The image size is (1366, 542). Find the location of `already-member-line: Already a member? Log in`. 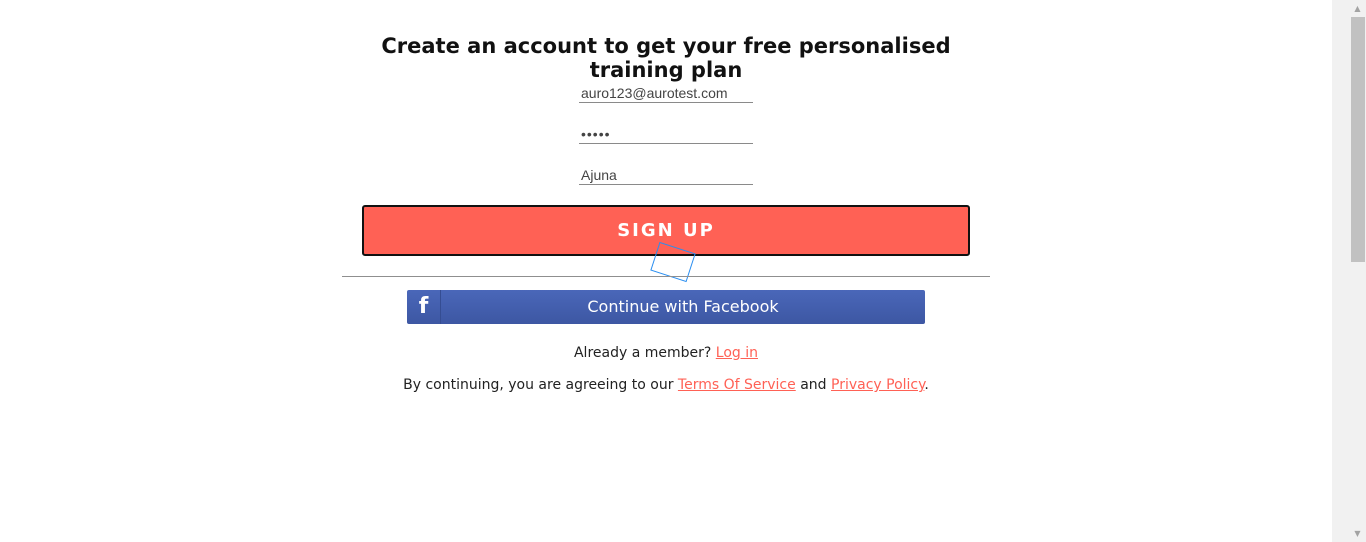

already-member-line: Already a member? Log in is located at coordinates (666, 353).